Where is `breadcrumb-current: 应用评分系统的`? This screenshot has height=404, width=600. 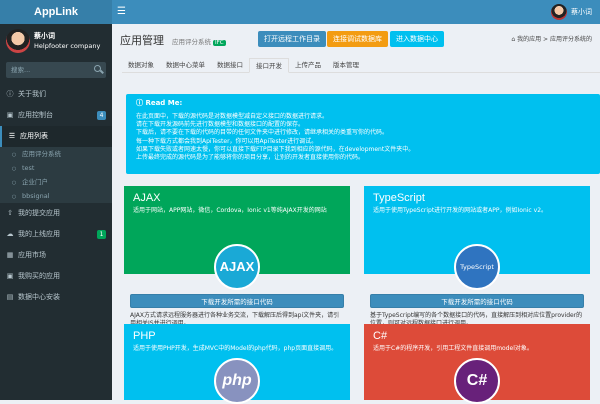
breadcrumb-current: 应用评分系统的 is located at coordinates (570, 39).